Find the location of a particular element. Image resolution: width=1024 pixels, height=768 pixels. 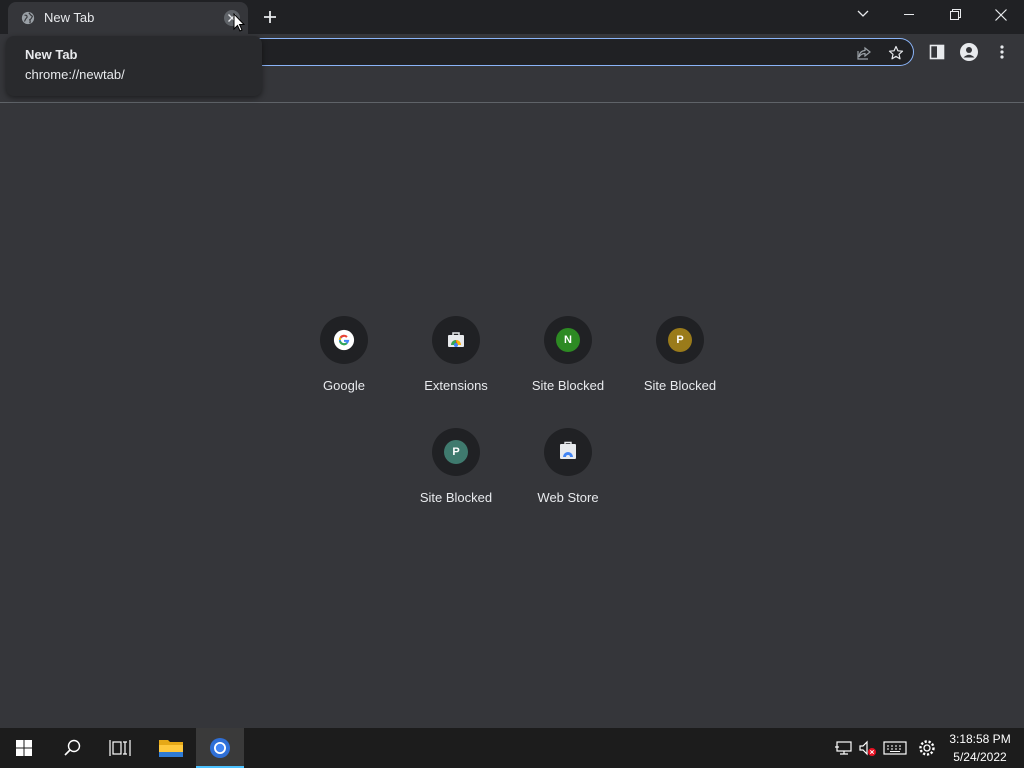

share-icon is located at coordinates (864, 53).